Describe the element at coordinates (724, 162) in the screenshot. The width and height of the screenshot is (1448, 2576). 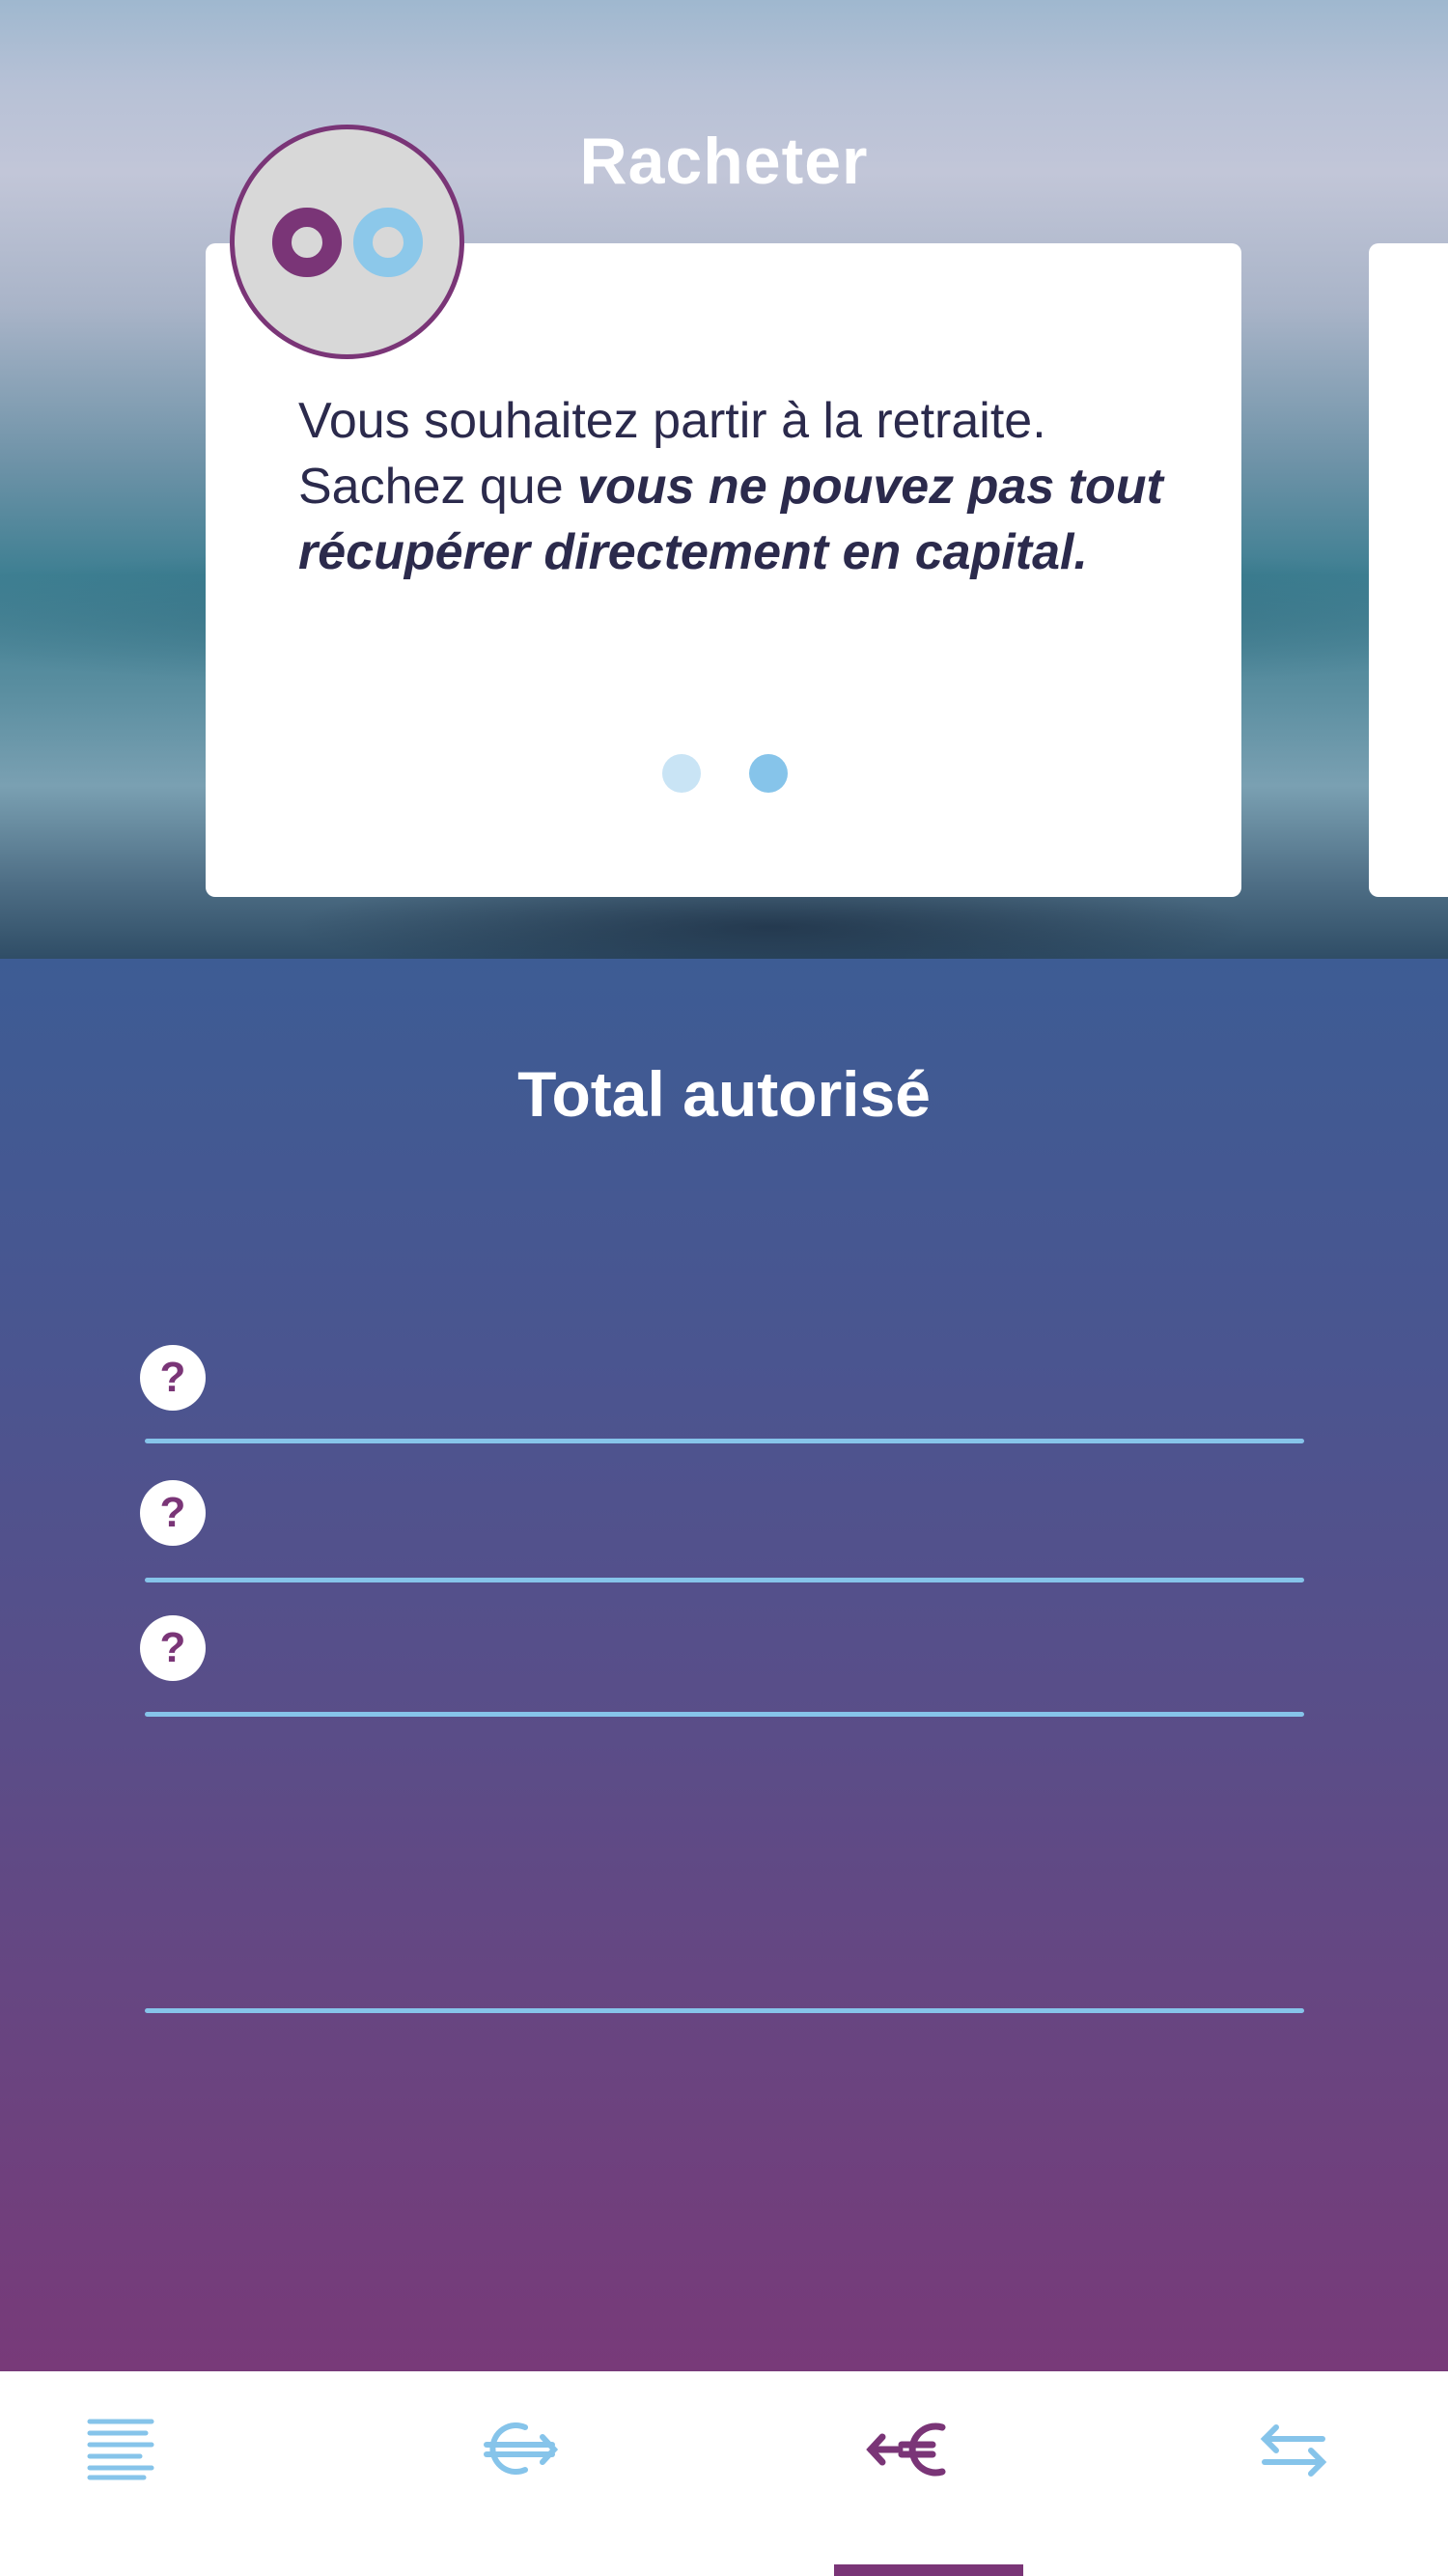
I see `page-title: Racheter` at that location.